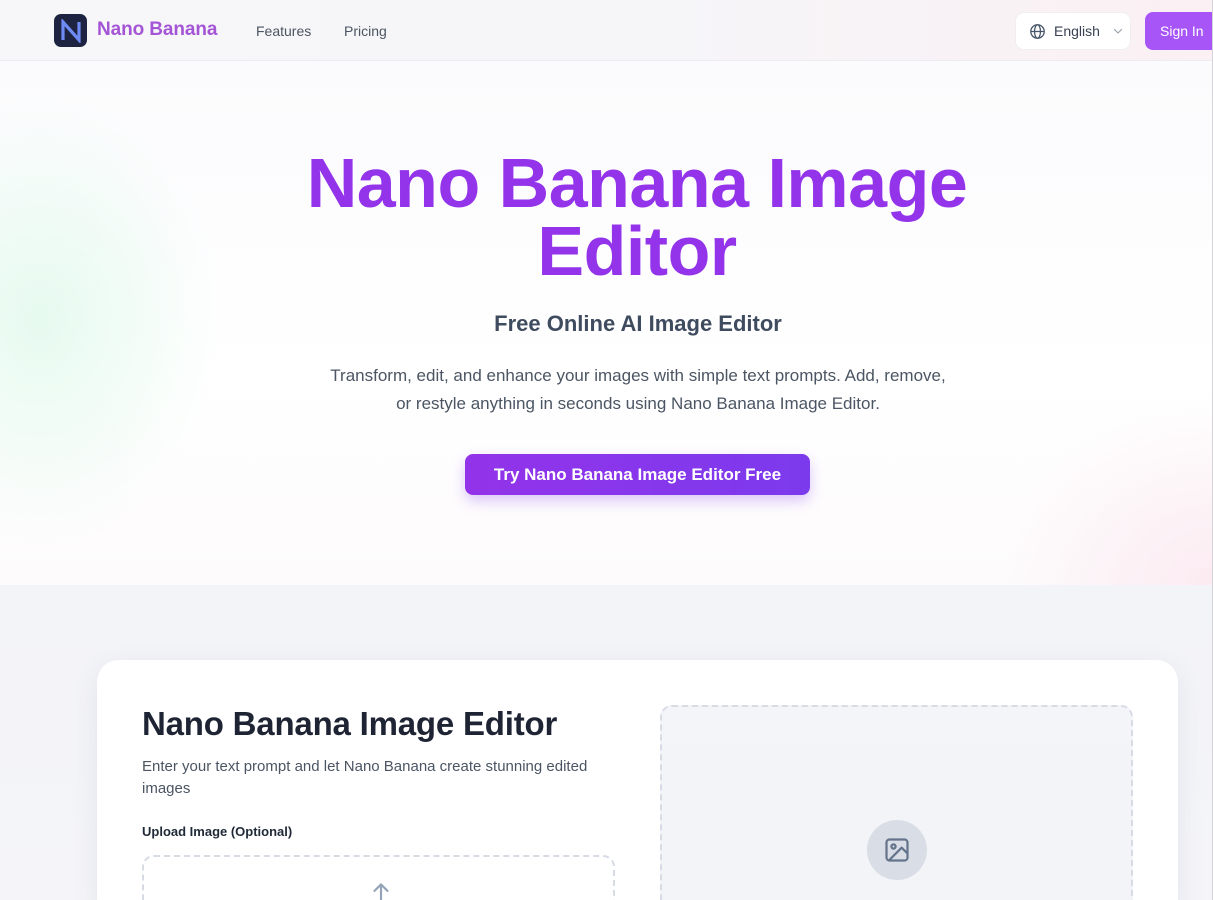 This screenshot has width=1213, height=900. Describe the element at coordinates (1077, 31) in the screenshot. I see `language-label: English` at that location.